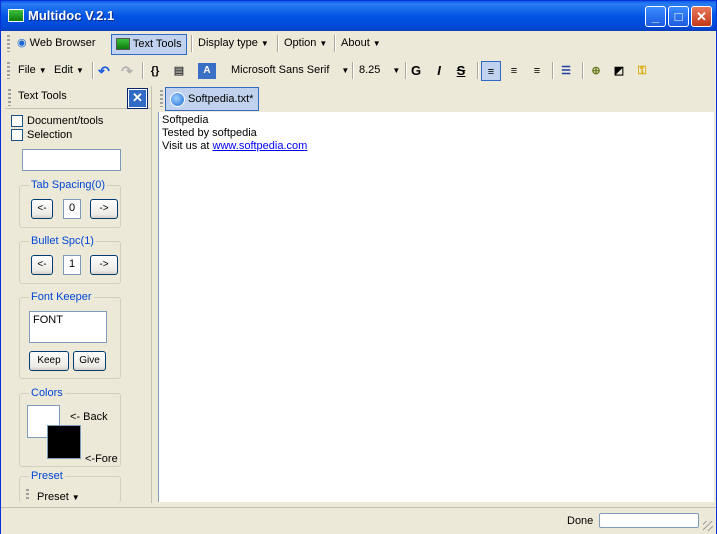 The width and height of the screenshot is (717, 534). Describe the element at coordinates (436, 99) in the screenshot. I see `document-tab-strip: Softpedia.txt*` at that location.